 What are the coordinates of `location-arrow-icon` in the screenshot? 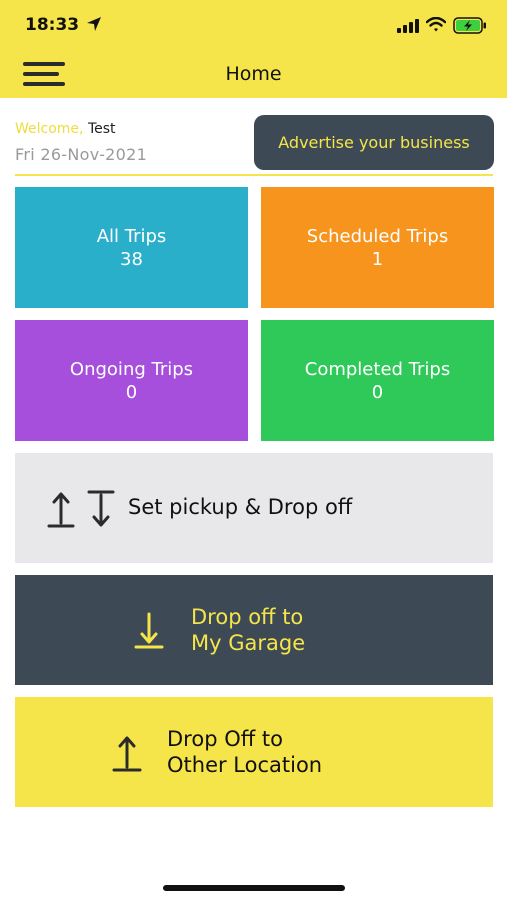 It's located at (94, 24).